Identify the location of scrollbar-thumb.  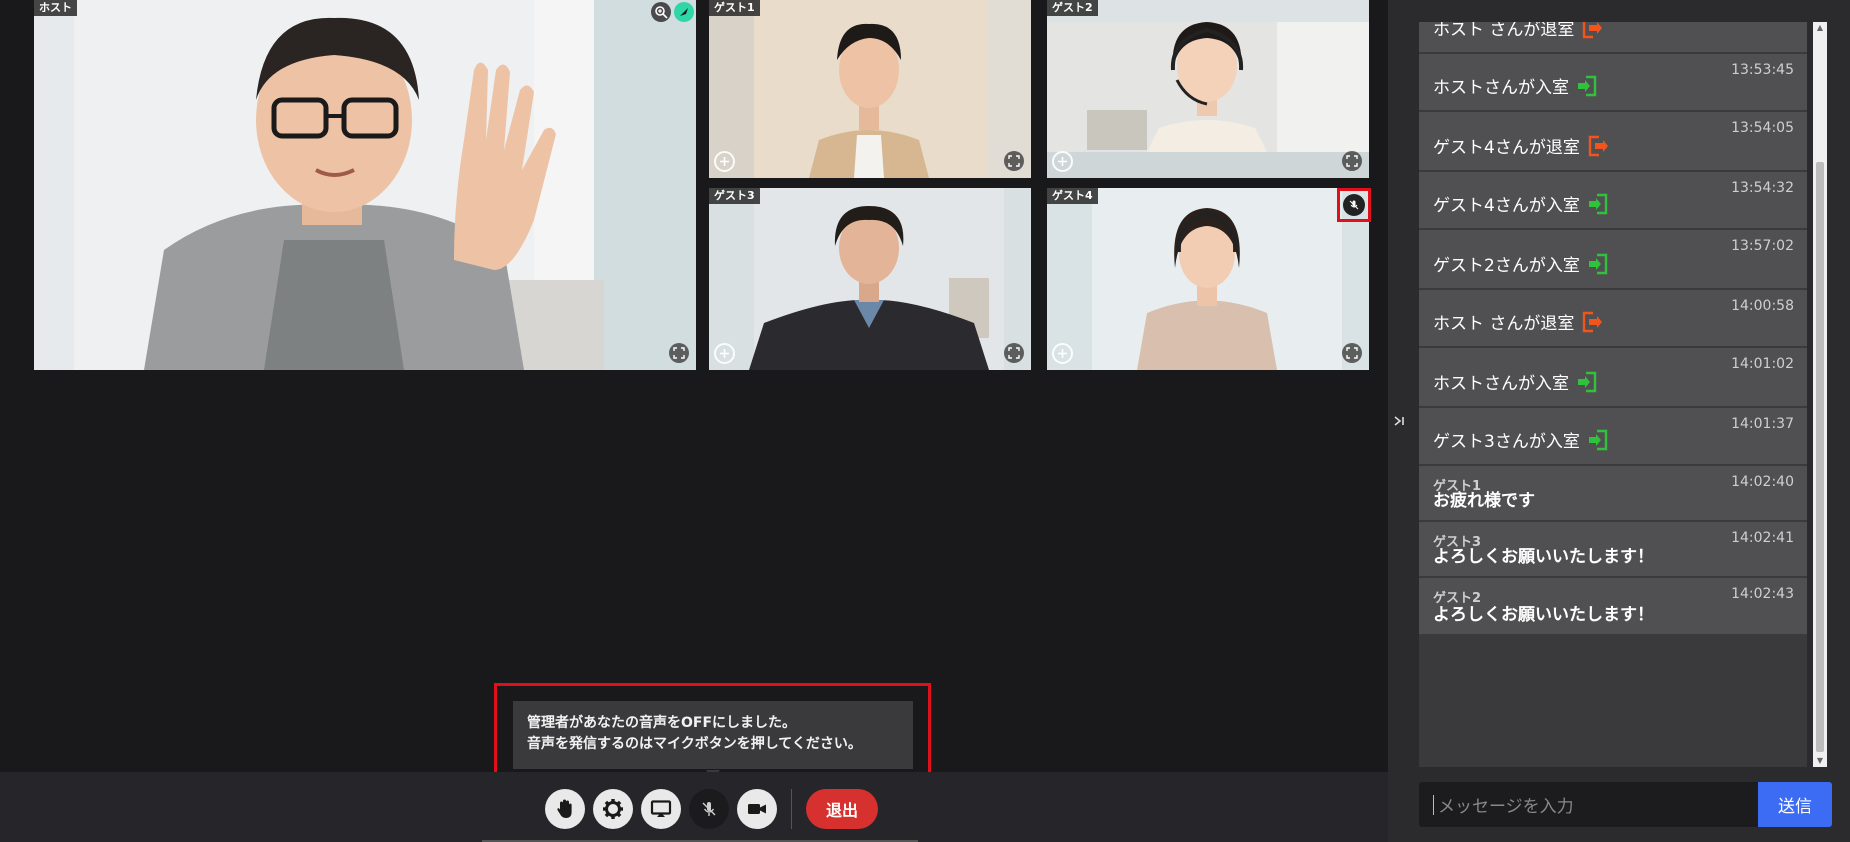
(1820, 457).